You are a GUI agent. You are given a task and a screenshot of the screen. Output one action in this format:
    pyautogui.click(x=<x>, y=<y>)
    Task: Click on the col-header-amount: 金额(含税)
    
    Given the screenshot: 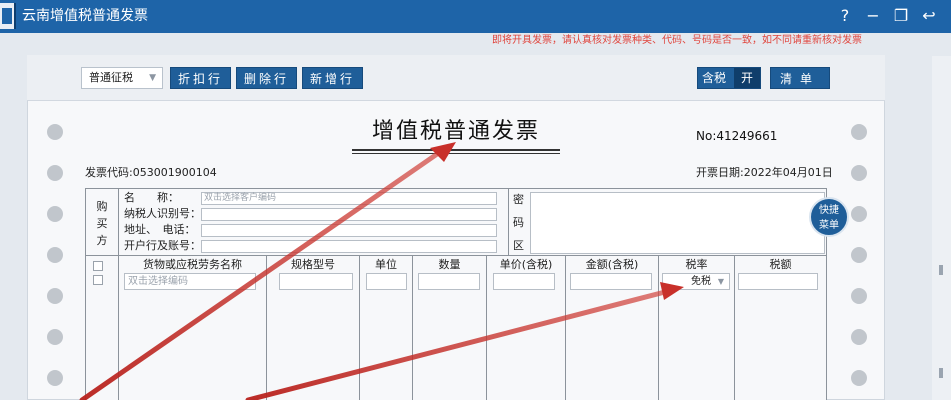 What is the action you would take?
    pyautogui.click(x=612, y=264)
    